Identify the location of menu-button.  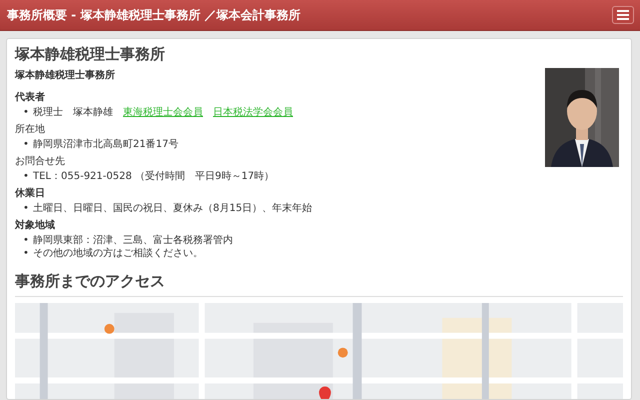
(623, 15).